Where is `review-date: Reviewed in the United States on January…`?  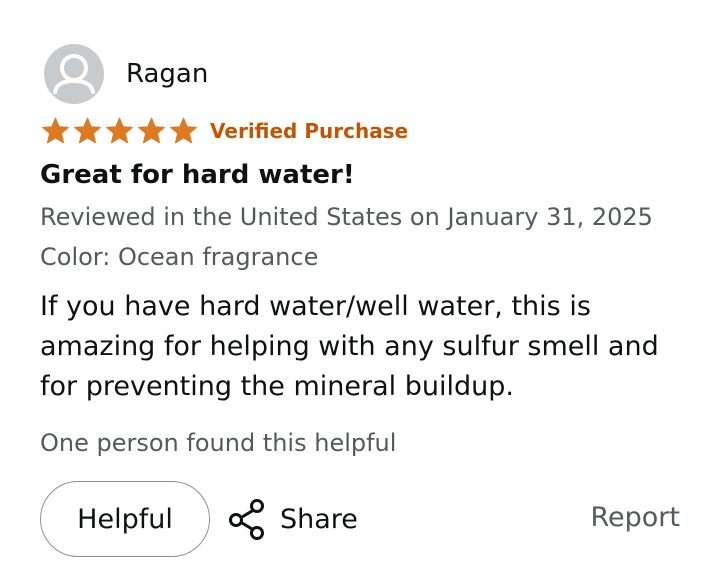
review-date: Reviewed in the United States on January… is located at coordinates (346, 217).